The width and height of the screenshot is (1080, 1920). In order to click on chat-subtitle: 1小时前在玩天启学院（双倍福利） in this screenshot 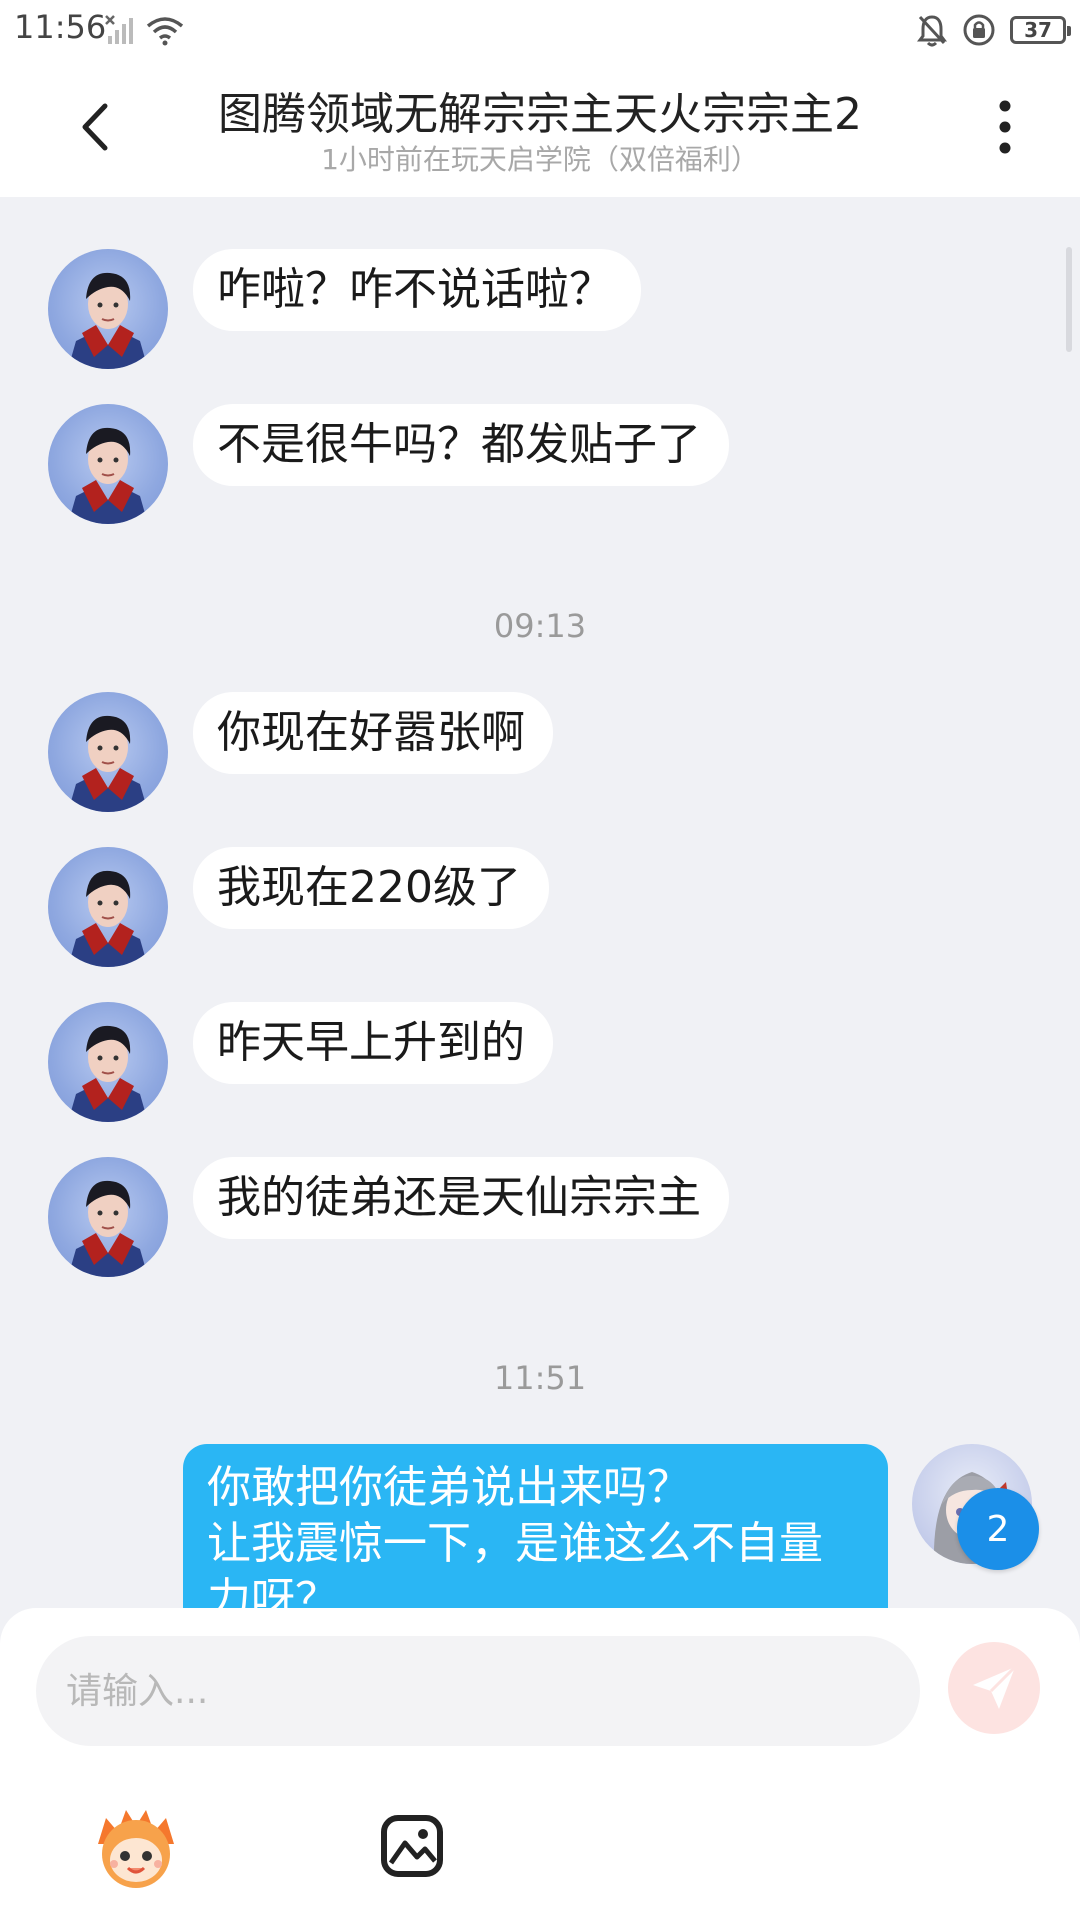, I will do `click(540, 159)`.